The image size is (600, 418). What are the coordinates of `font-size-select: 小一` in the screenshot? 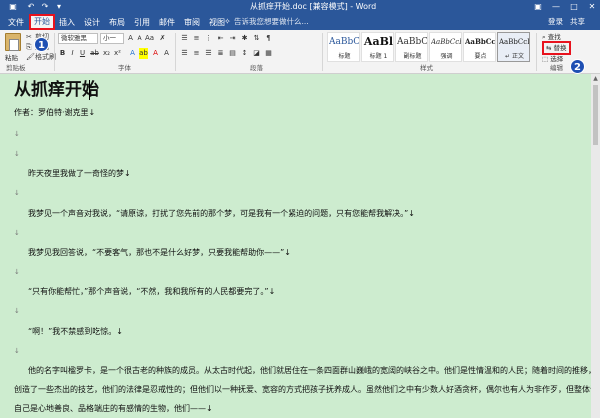 It's located at (112, 38).